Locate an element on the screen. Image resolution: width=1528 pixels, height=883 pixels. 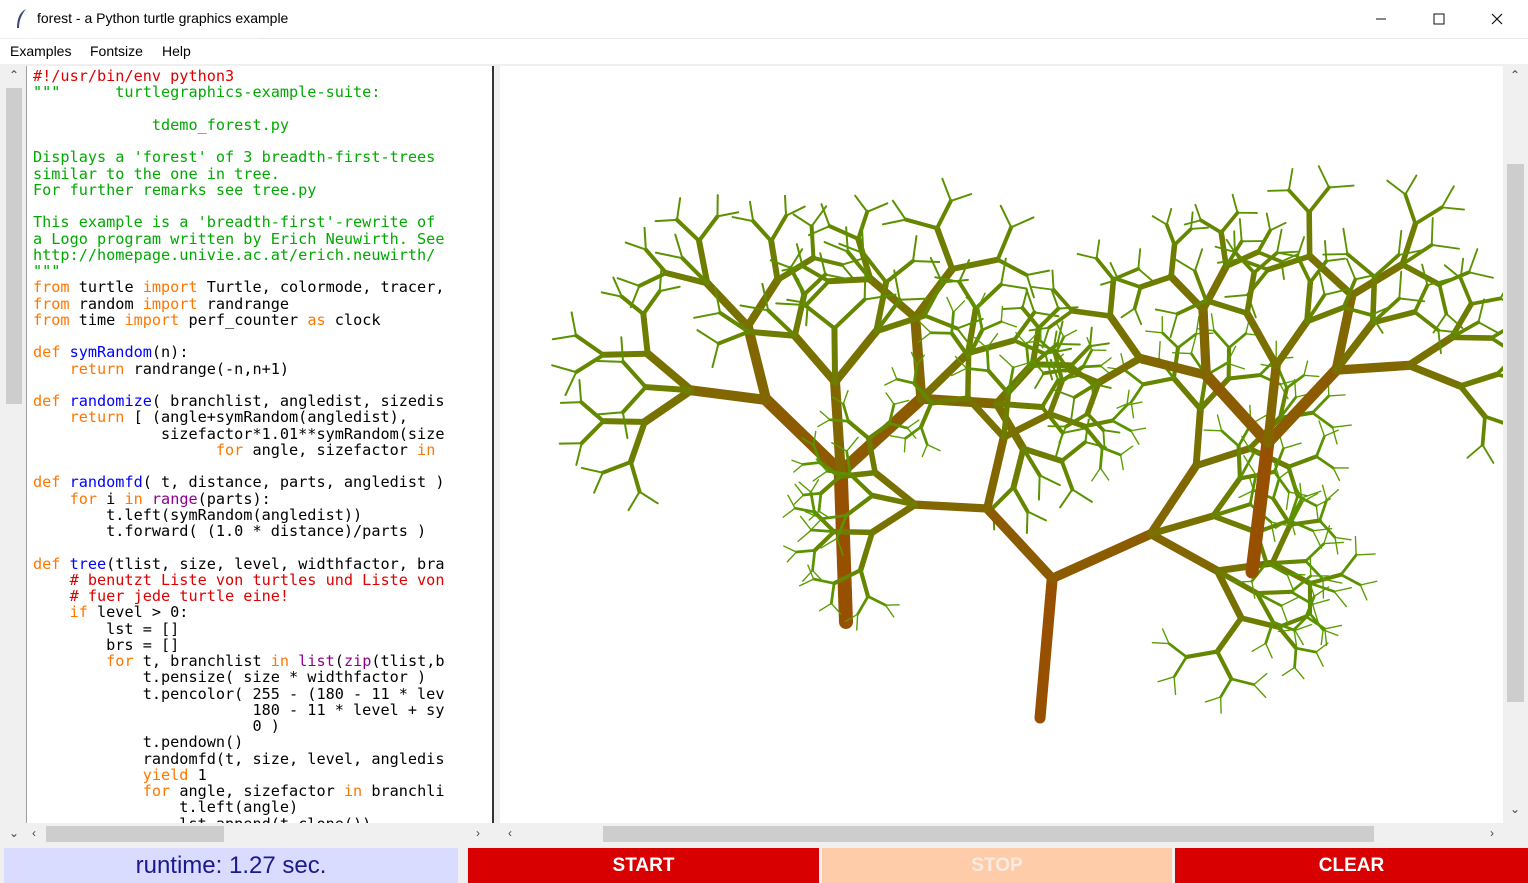
code-vertical-thumb is located at coordinates (14, 246).